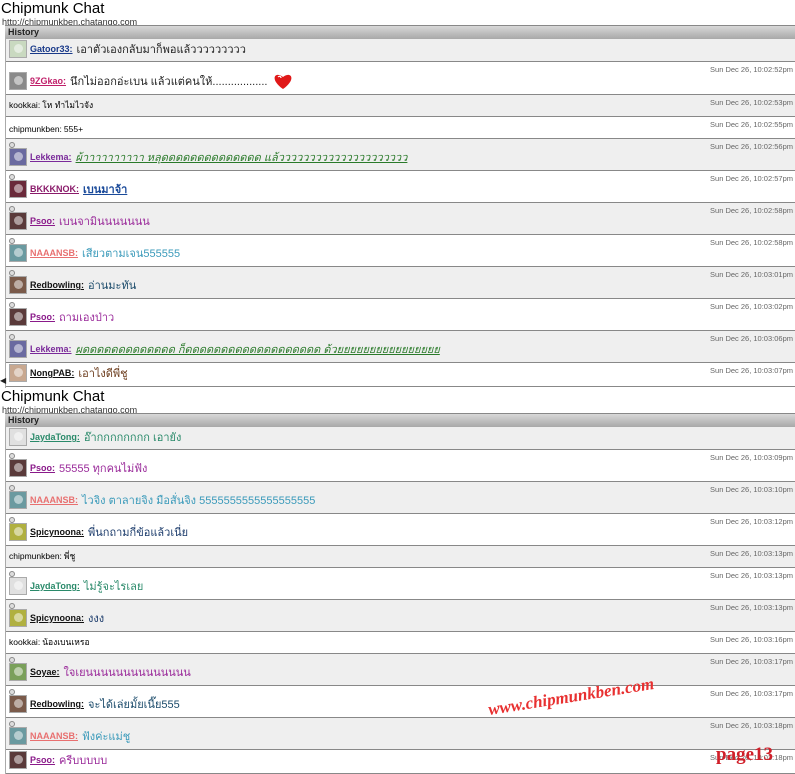 Image resolution: width=795 pixels, height=774 pixels. What do you see at coordinates (400, 616) in the screenshot?
I see `chat-message-row: Sun Dec 26, 10:03:13pm Spicynoona: งงง` at bounding box center [400, 616].